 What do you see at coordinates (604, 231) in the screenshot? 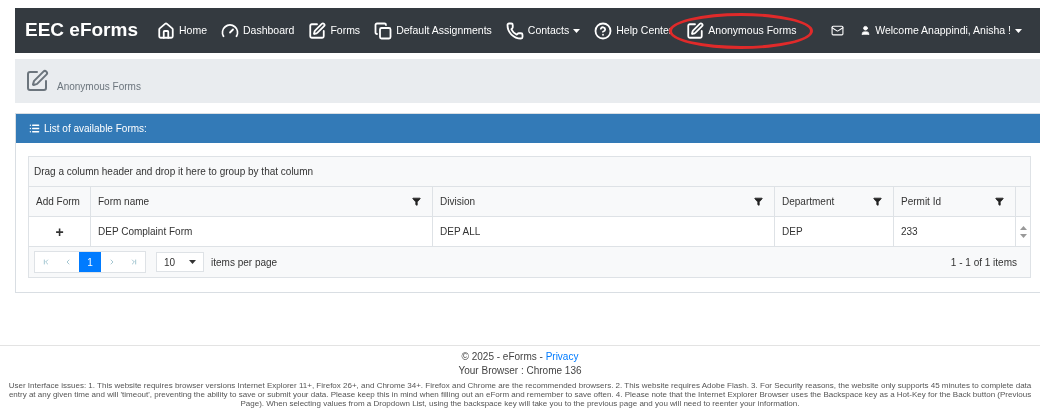
I see `table-cell: DEP ALL` at bounding box center [604, 231].